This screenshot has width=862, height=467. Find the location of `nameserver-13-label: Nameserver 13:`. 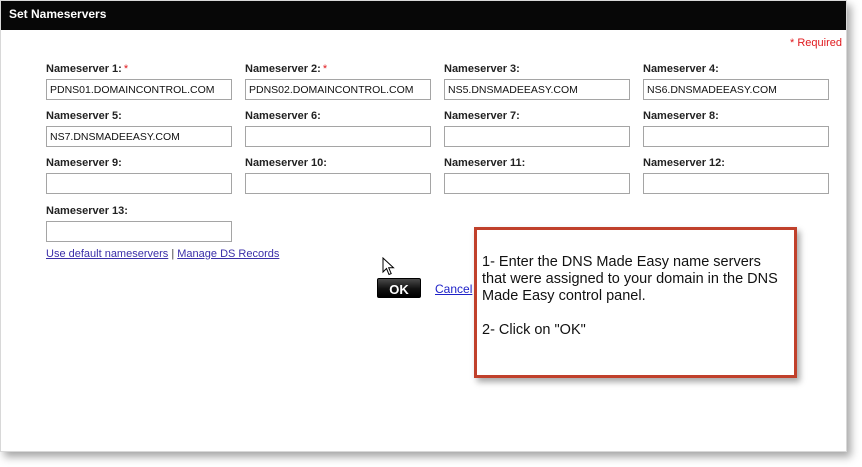

nameserver-13-label: Nameserver 13: is located at coordinates (87, 211).